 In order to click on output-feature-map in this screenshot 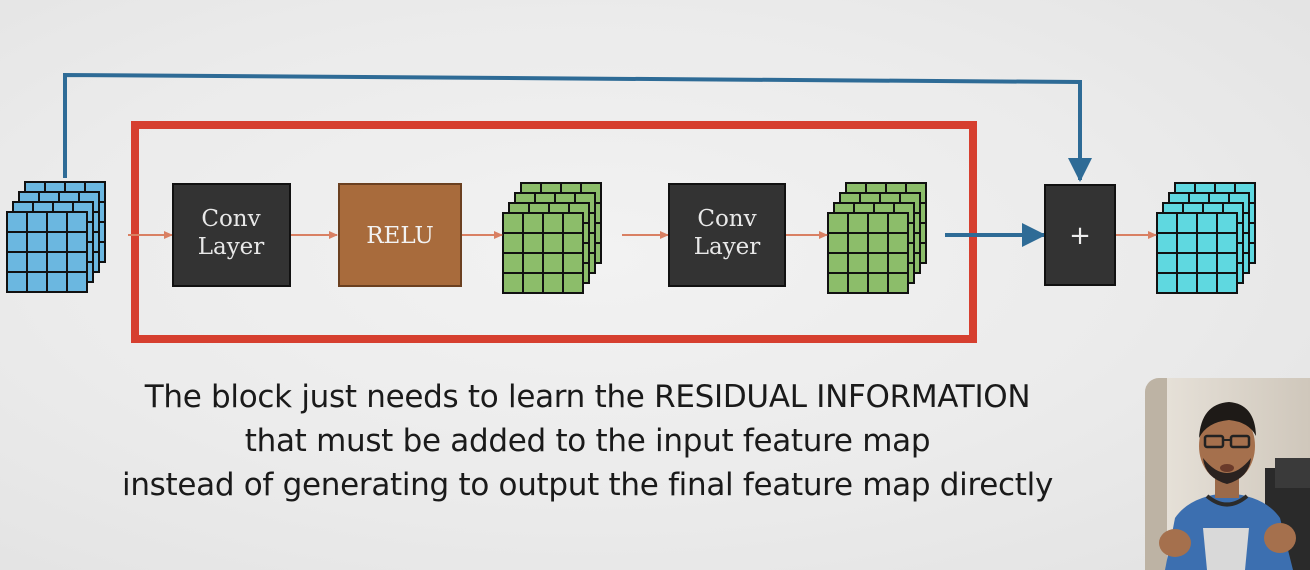, I will do `click(1206, 238)`.